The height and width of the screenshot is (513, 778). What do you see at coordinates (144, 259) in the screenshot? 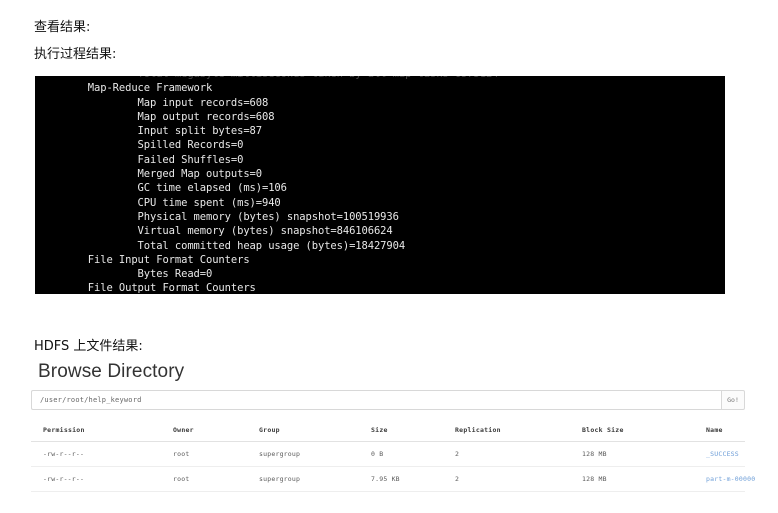
I see `terminal-line: File Input Format Counters` at bounding box center [144, 259].